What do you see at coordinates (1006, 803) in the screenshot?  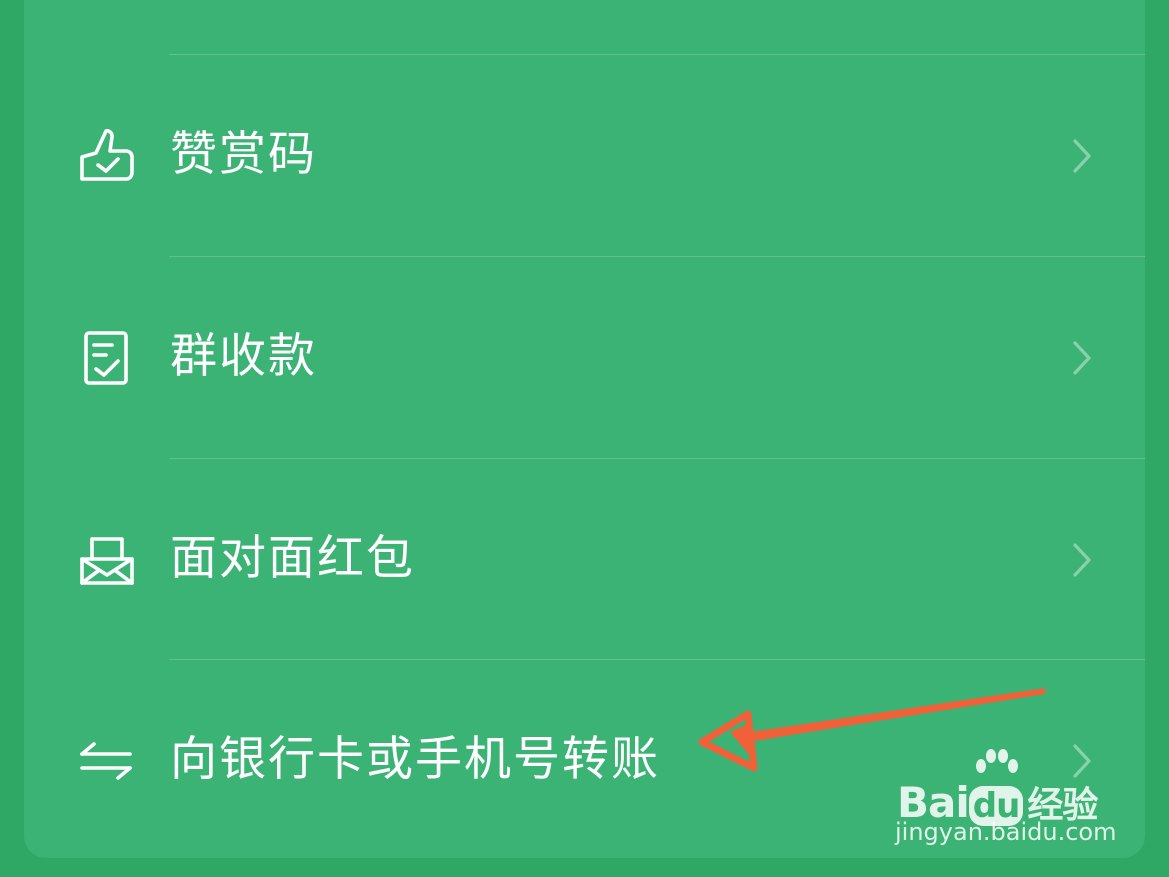 I see `watermark: Bai du 经验 jingyan.baidu.com` at bounding box center [1006, 803].